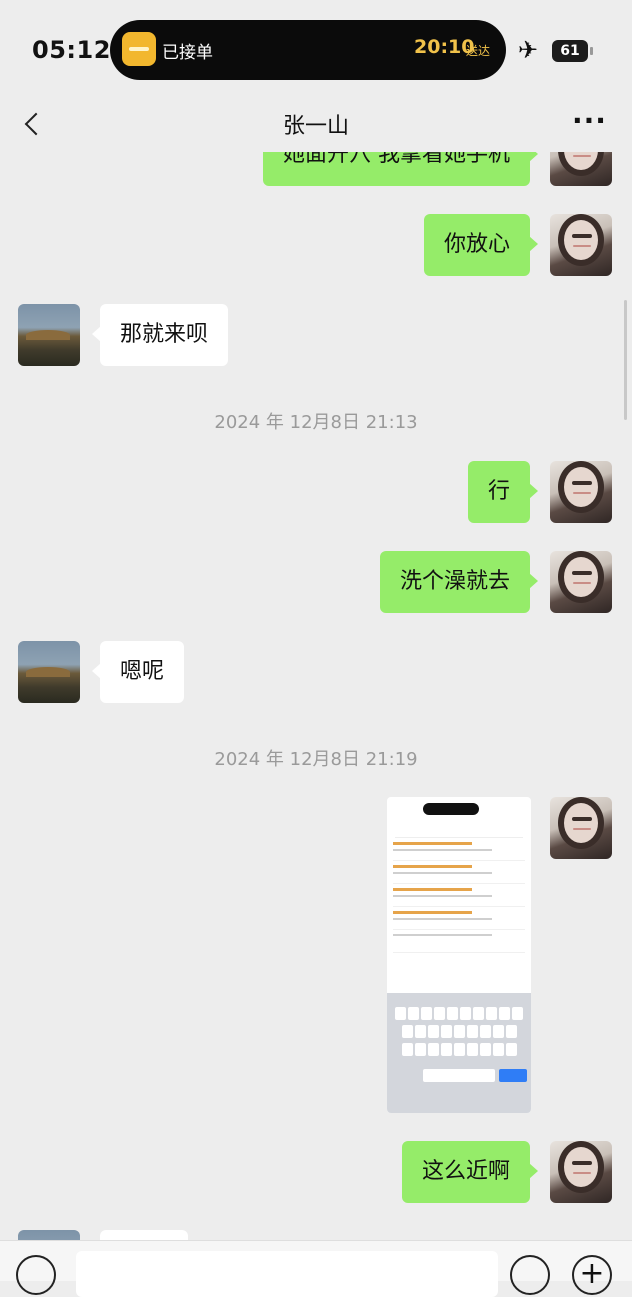 The image size is (632, 1297). What do you see at coordinates (572, 51) in the screenshot?
I see `battery-icon: 61` at bounding box center [572, 51].